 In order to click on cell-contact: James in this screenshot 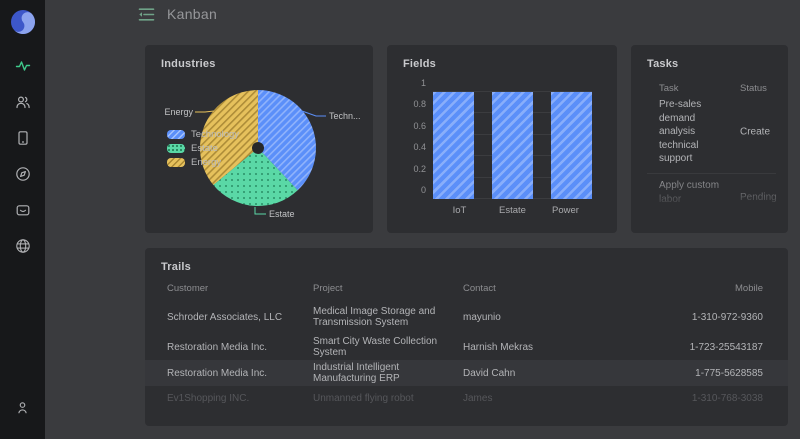, I will do `click(478, 398)`.